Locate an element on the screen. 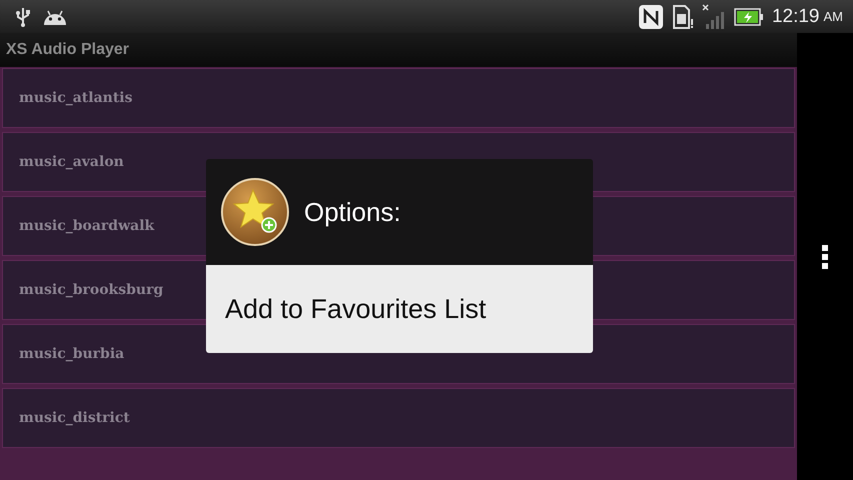 The width and height of the screenshot is (853, 480). clock-meridiem: AM is located at coordinates (833, 16).